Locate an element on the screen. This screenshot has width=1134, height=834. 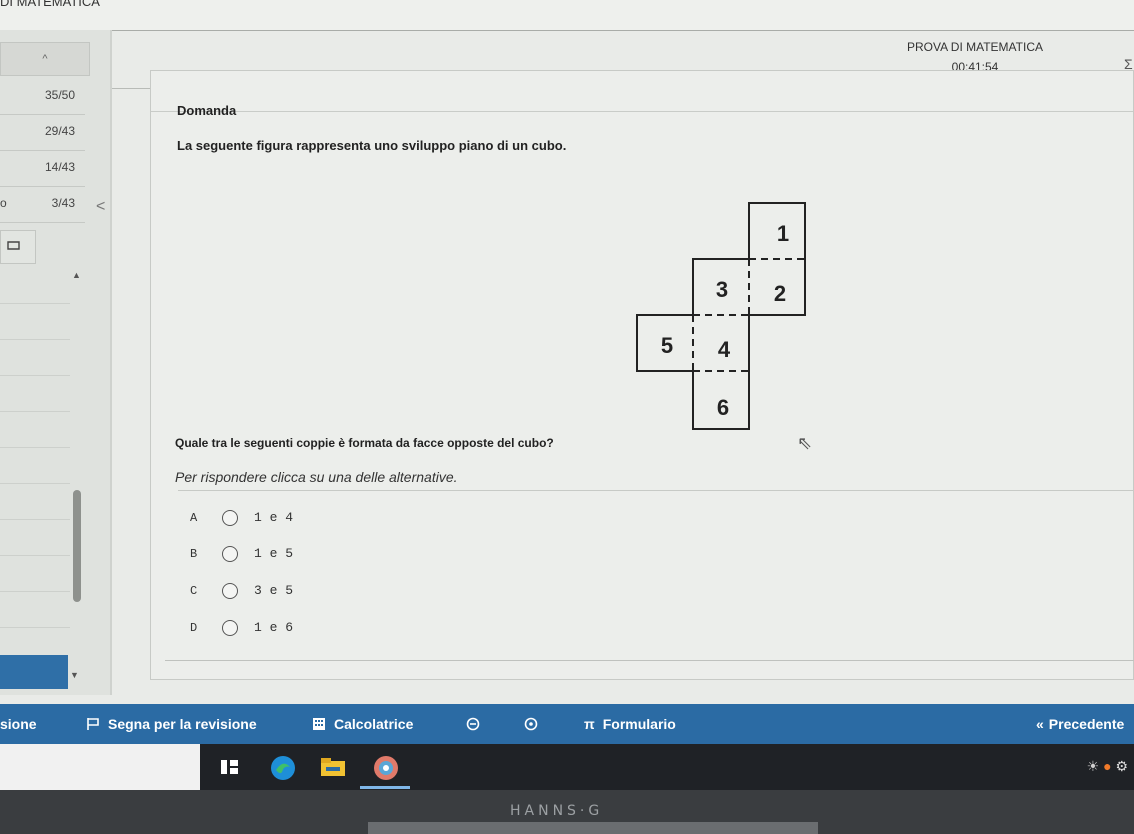
sidebar-section-score: 35/50 is located at coordinates (59, 95).